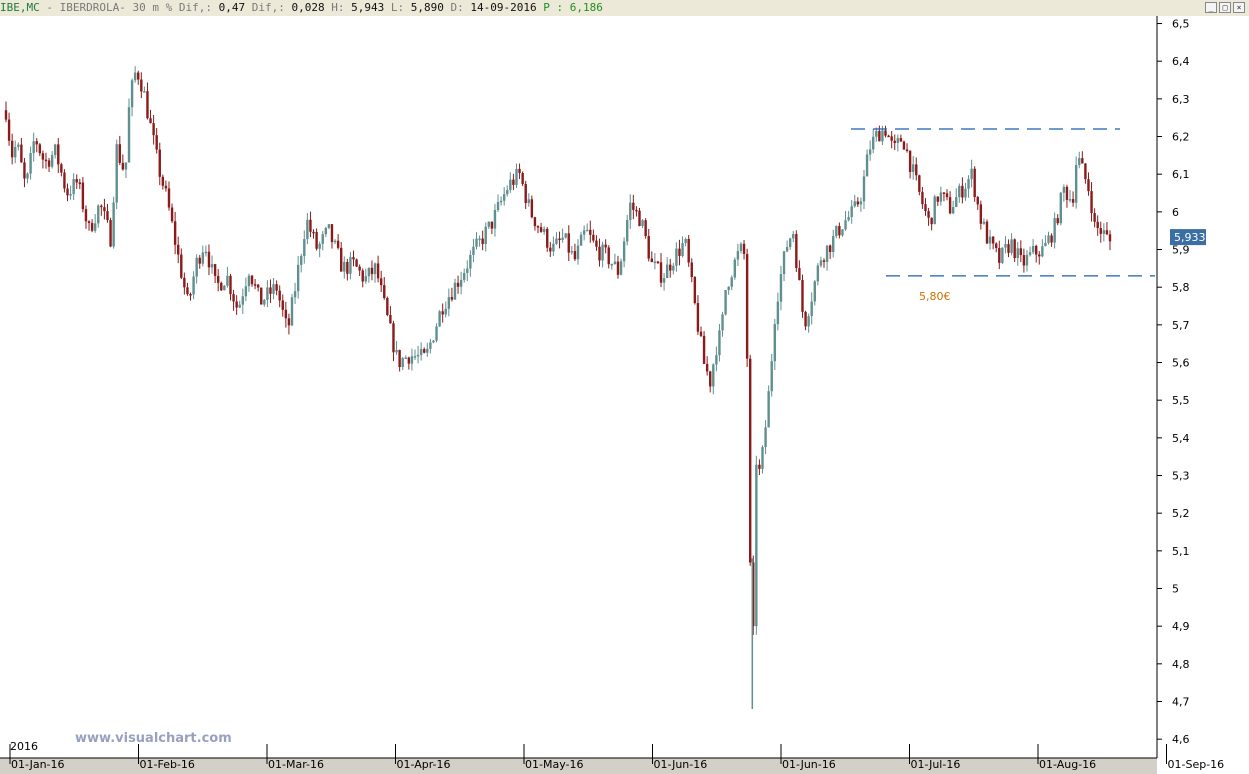 The height and width of the screenshot is (774, 1249). What do you see at coordinates (935, 296) in the screenshot?
I see `support-label: 5,80€` at bounding box center [935, 296].